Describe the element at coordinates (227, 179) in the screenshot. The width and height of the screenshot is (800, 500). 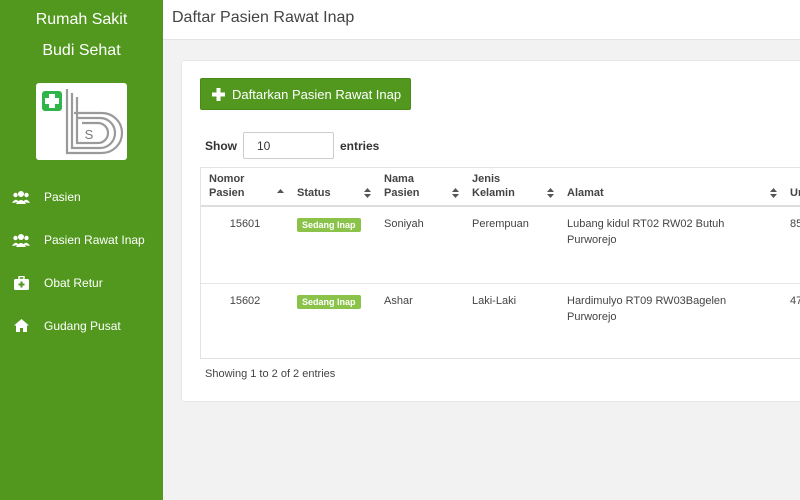
I see `column-header-line: Nomor` at that location.